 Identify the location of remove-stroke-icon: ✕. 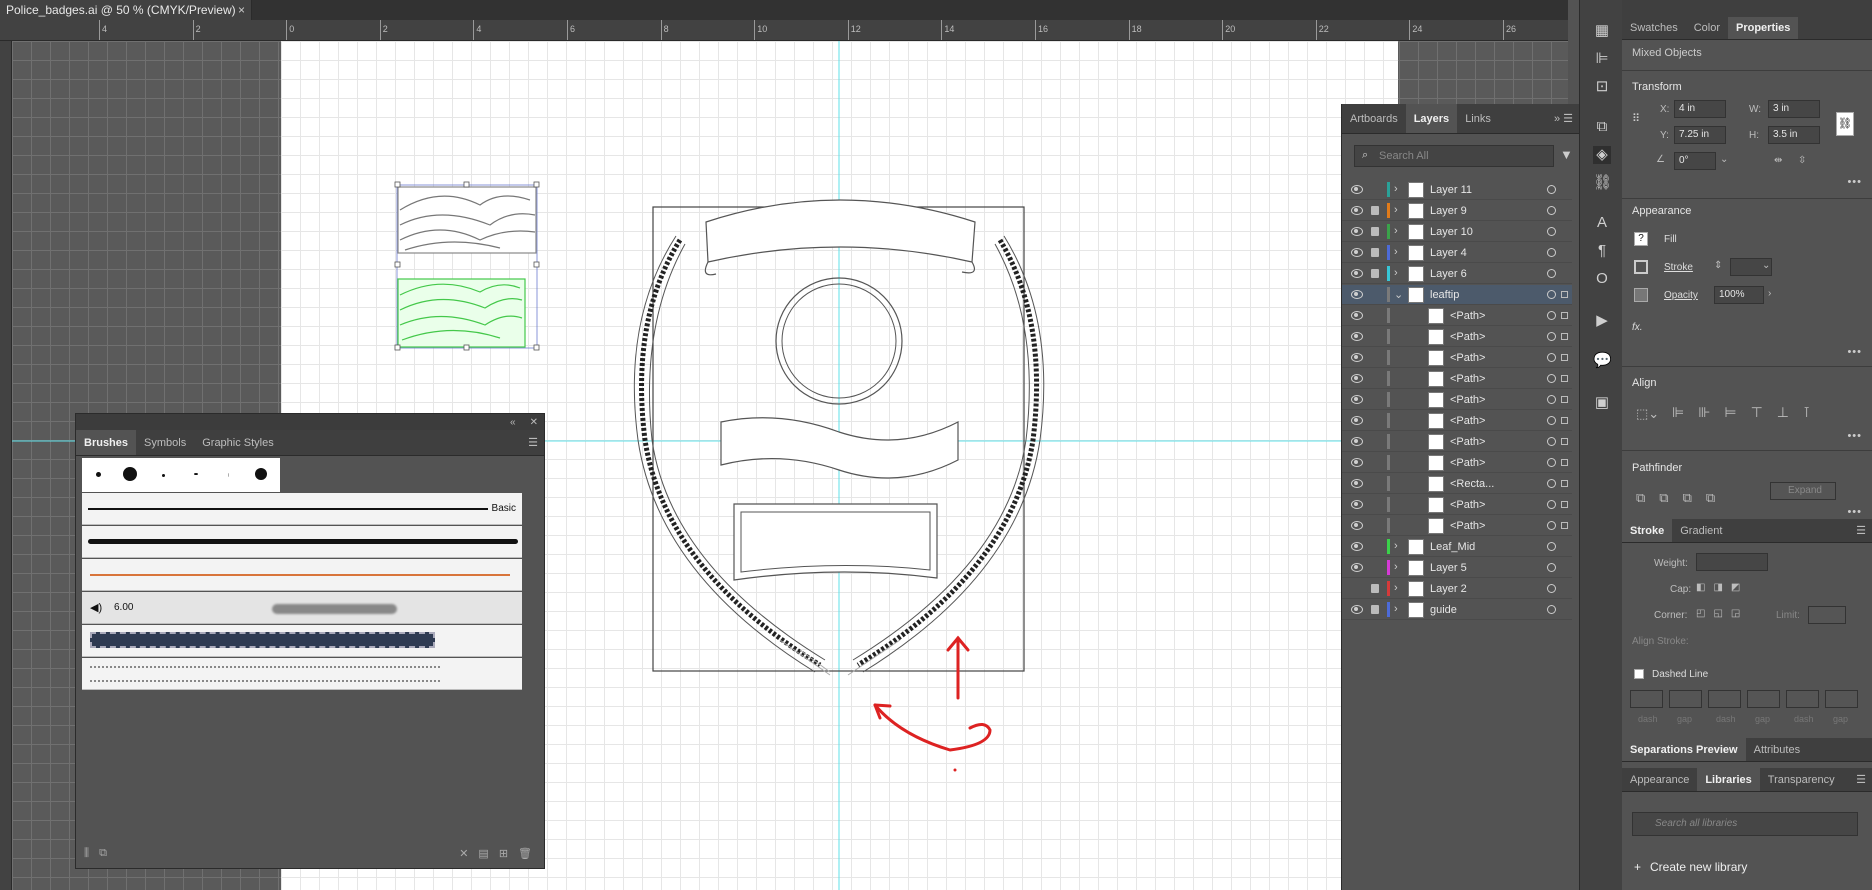
(463, 853).